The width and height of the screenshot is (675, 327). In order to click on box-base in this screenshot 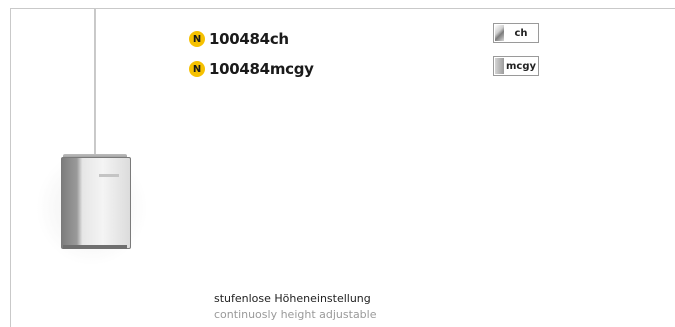, I will do `click(95, 247)`.